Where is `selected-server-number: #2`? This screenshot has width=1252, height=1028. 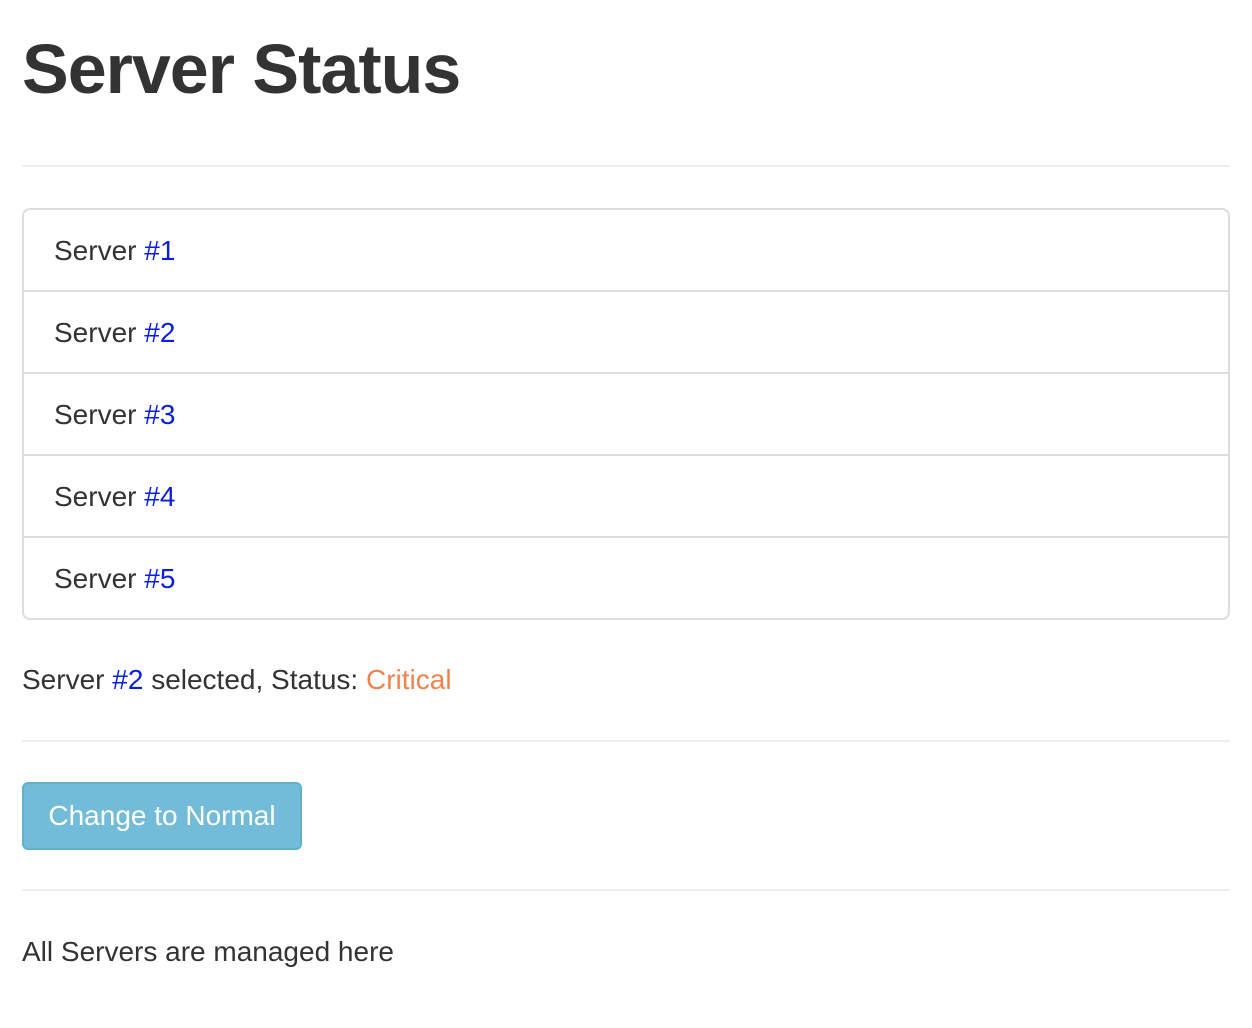
selected-server-number: #2 is located at coordinates (128, 679).